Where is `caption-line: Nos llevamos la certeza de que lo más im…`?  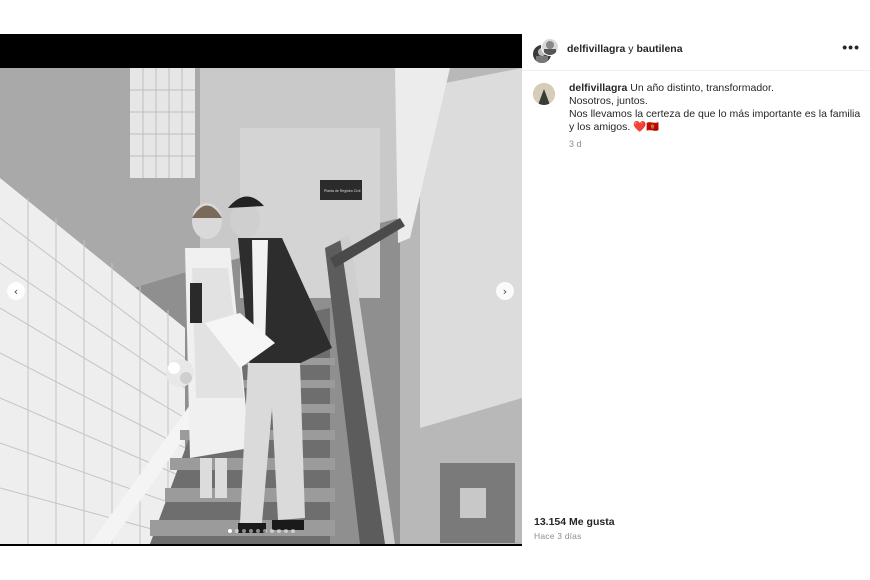 caption-line: Nos llevamos la certeza de que lo más im… is located at coordinates (715, 120).